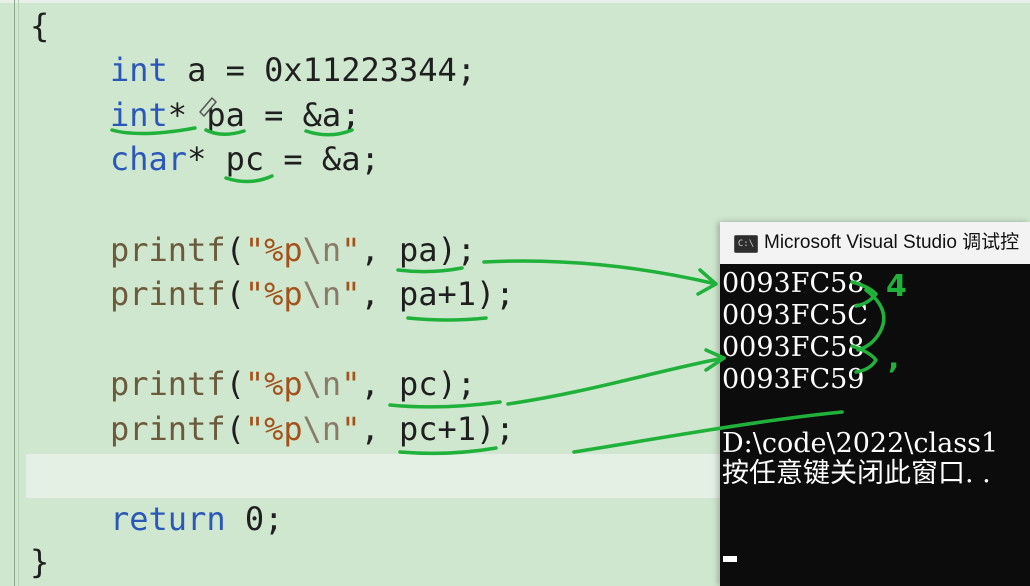 The height and width of the screenshot is (586, 1030). I want to click on code-line-decl-pc: char* pc = &a;, so click(245, 159).